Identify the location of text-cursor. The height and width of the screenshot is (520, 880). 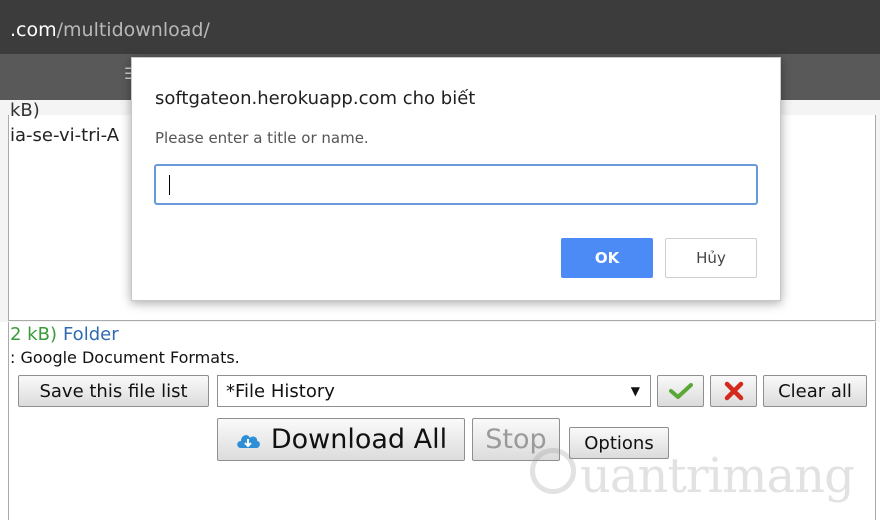
(169, 185).